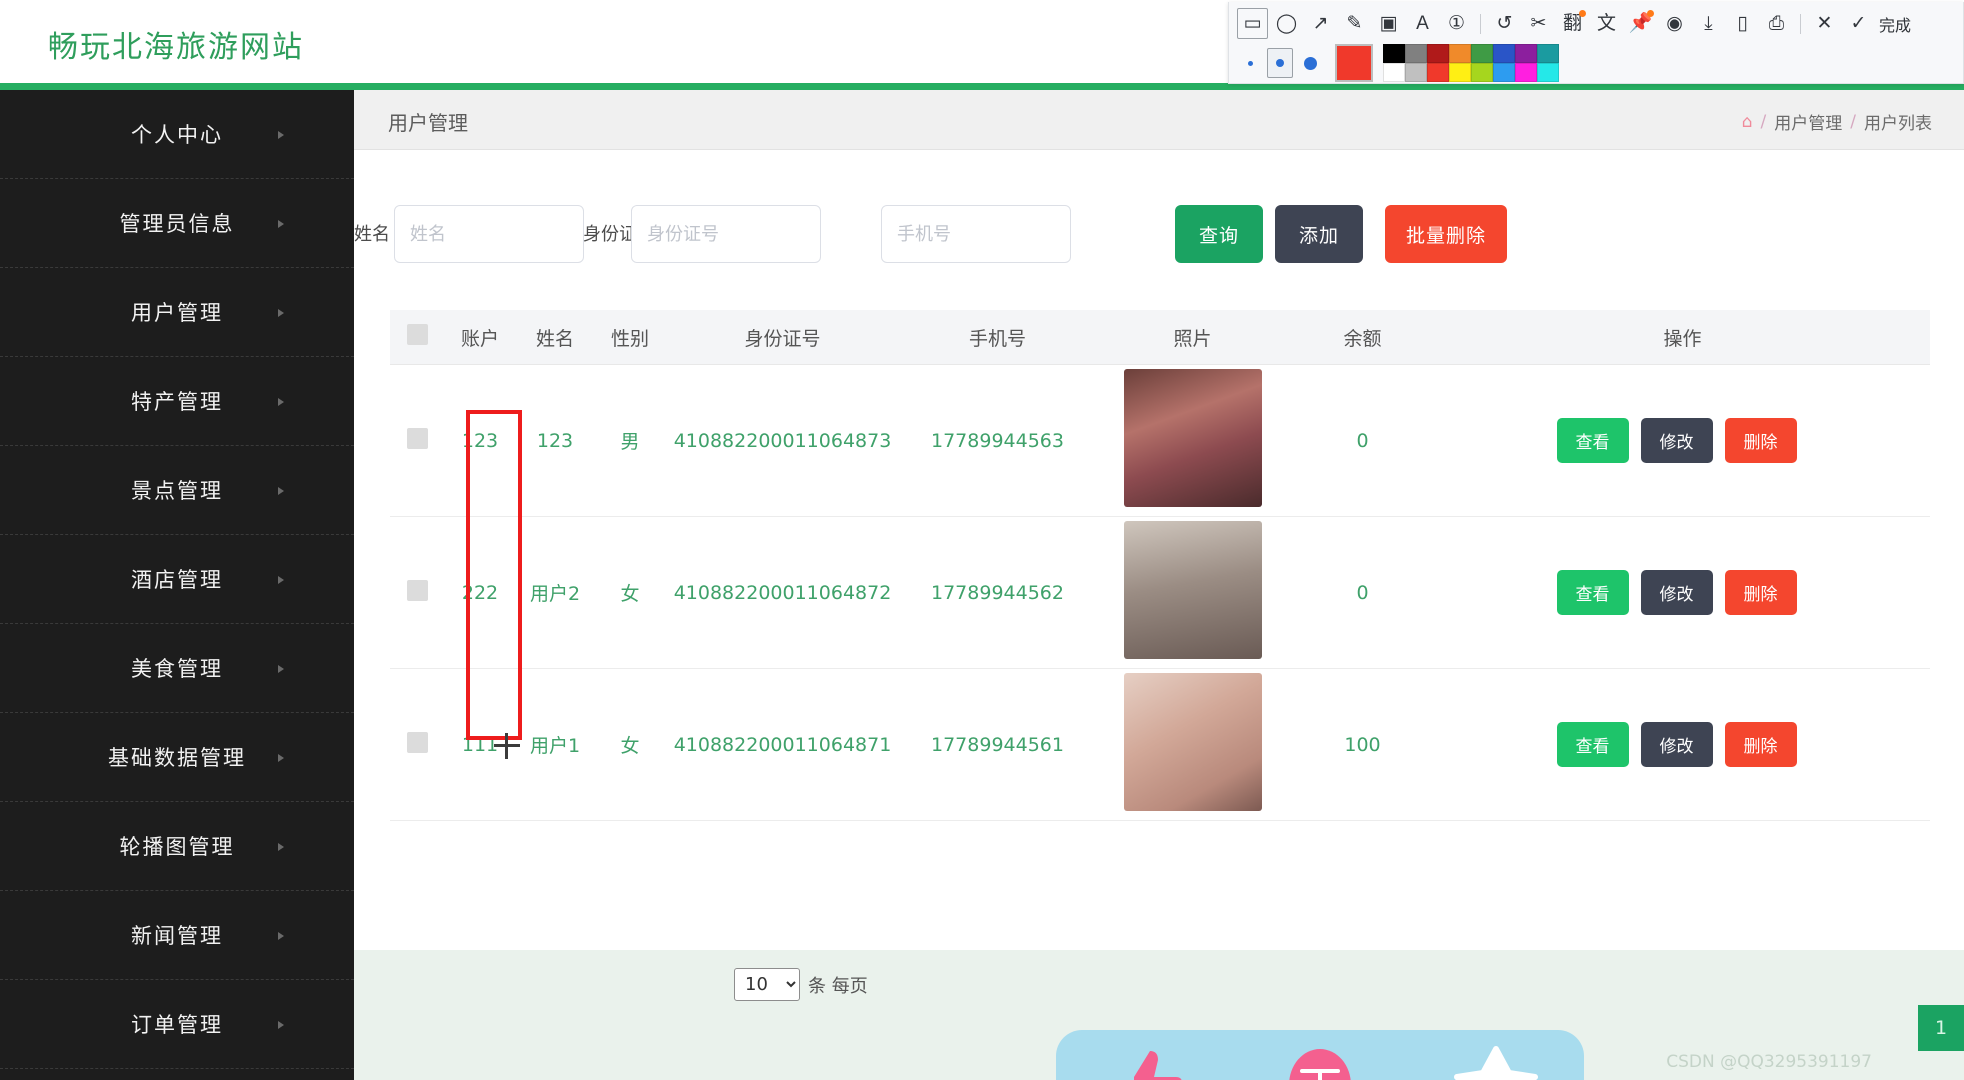  Describe the element at coordinates (801, 984) in the screenshot. I see `pagination-controls: 102050100 条 每页` at that location.